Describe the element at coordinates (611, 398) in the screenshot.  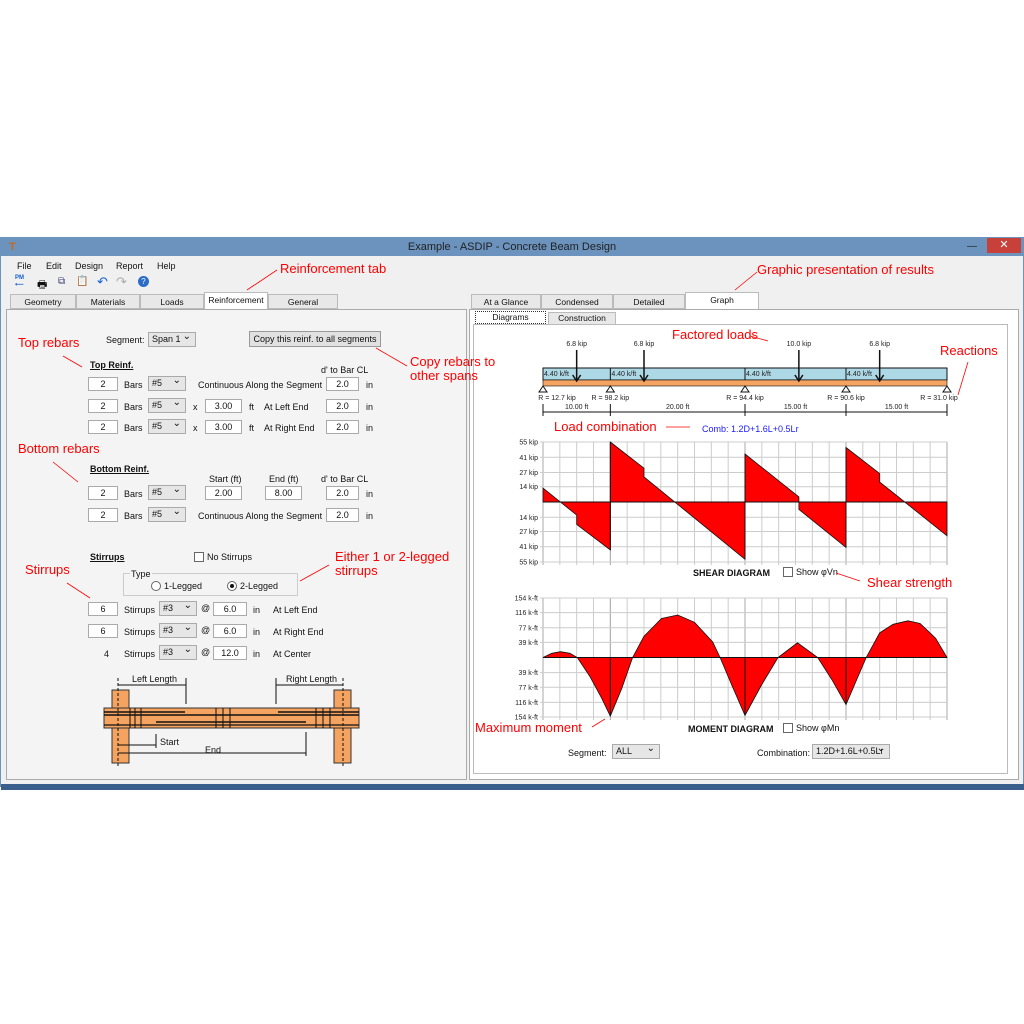
I see `reaction-label: R = 98.2 kip` at that location.